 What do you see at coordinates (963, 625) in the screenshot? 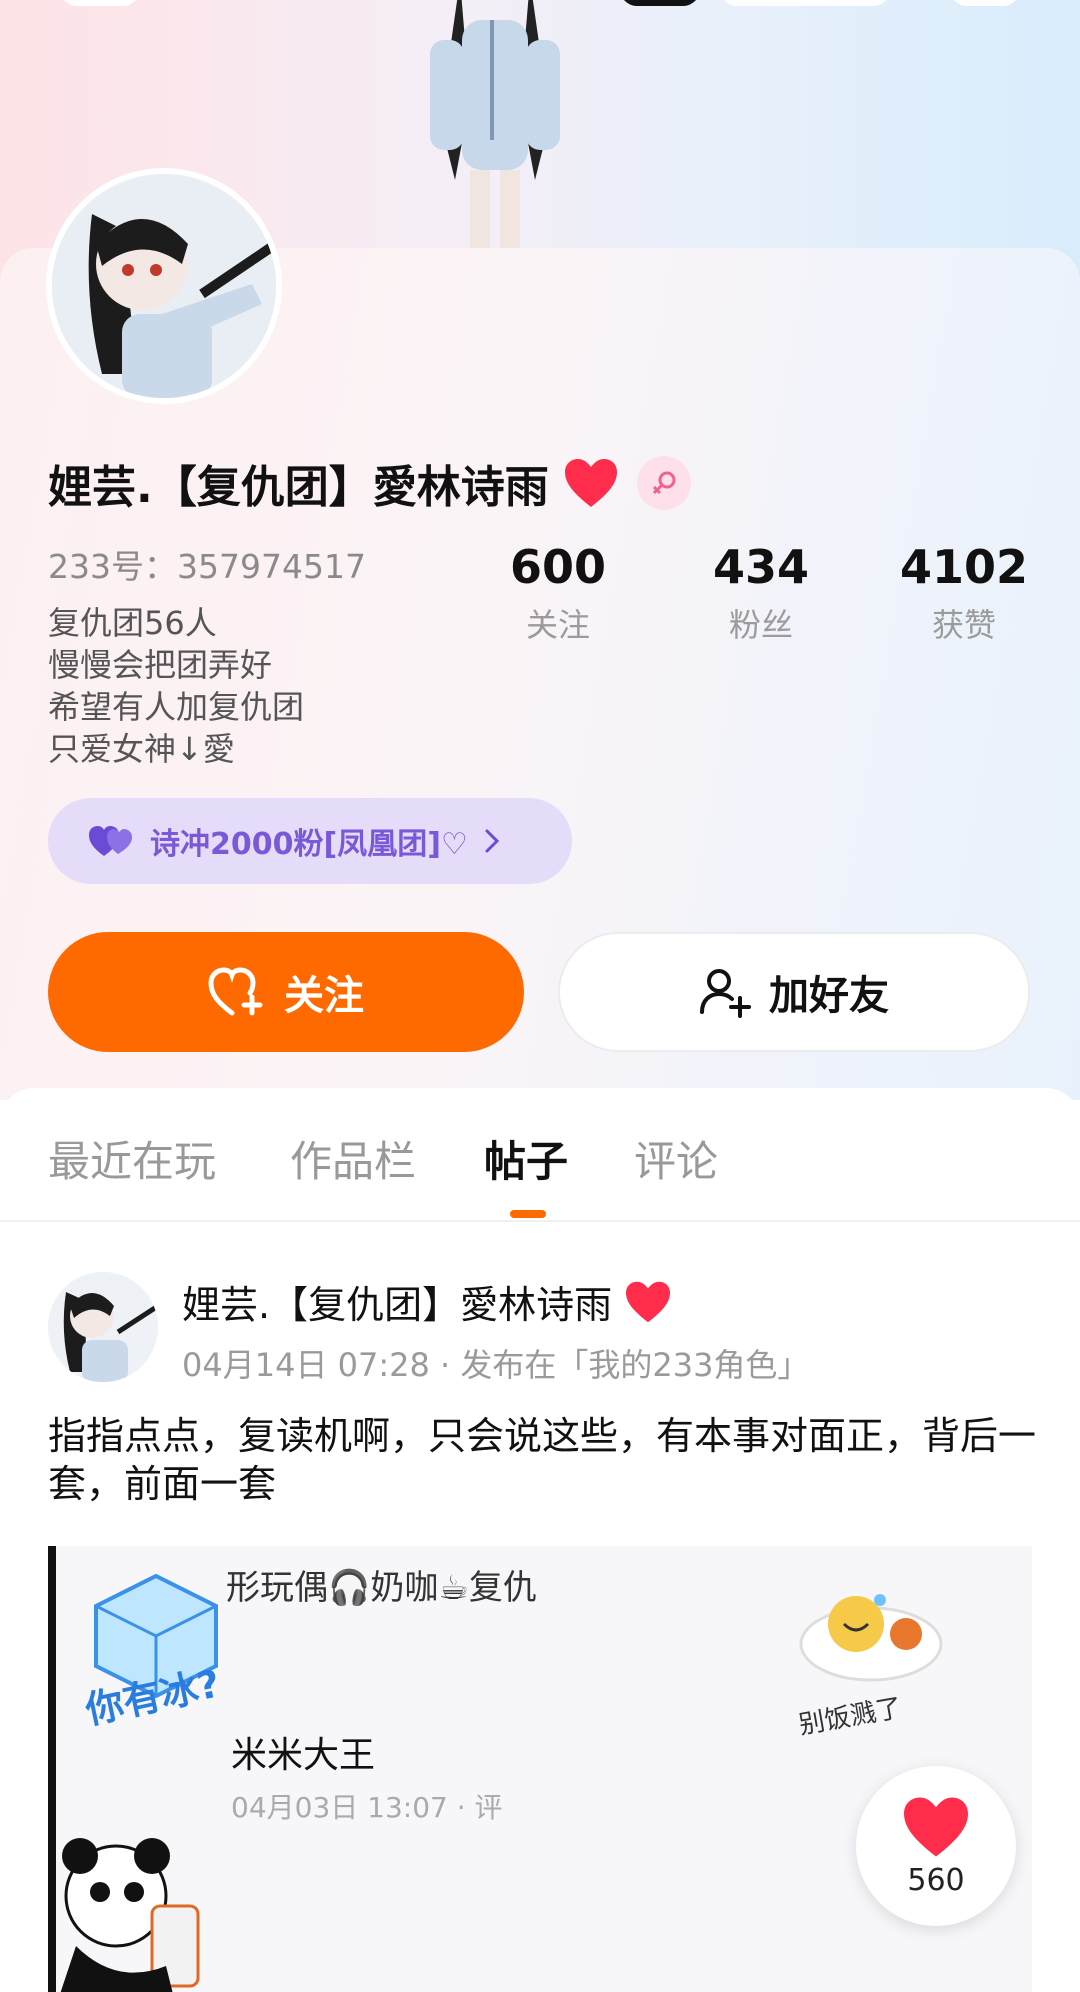
I see `stat-label: 获赞` at bounding box center [963, 625].